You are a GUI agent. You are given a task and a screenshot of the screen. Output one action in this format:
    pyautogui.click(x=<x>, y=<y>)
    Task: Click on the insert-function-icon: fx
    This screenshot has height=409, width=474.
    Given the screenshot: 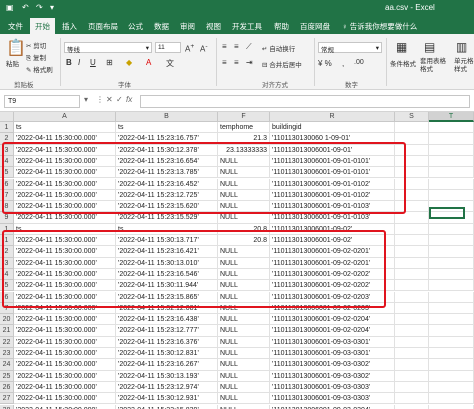 What is the action you would take?
    pyautogui.click(x=129, y=99)
    